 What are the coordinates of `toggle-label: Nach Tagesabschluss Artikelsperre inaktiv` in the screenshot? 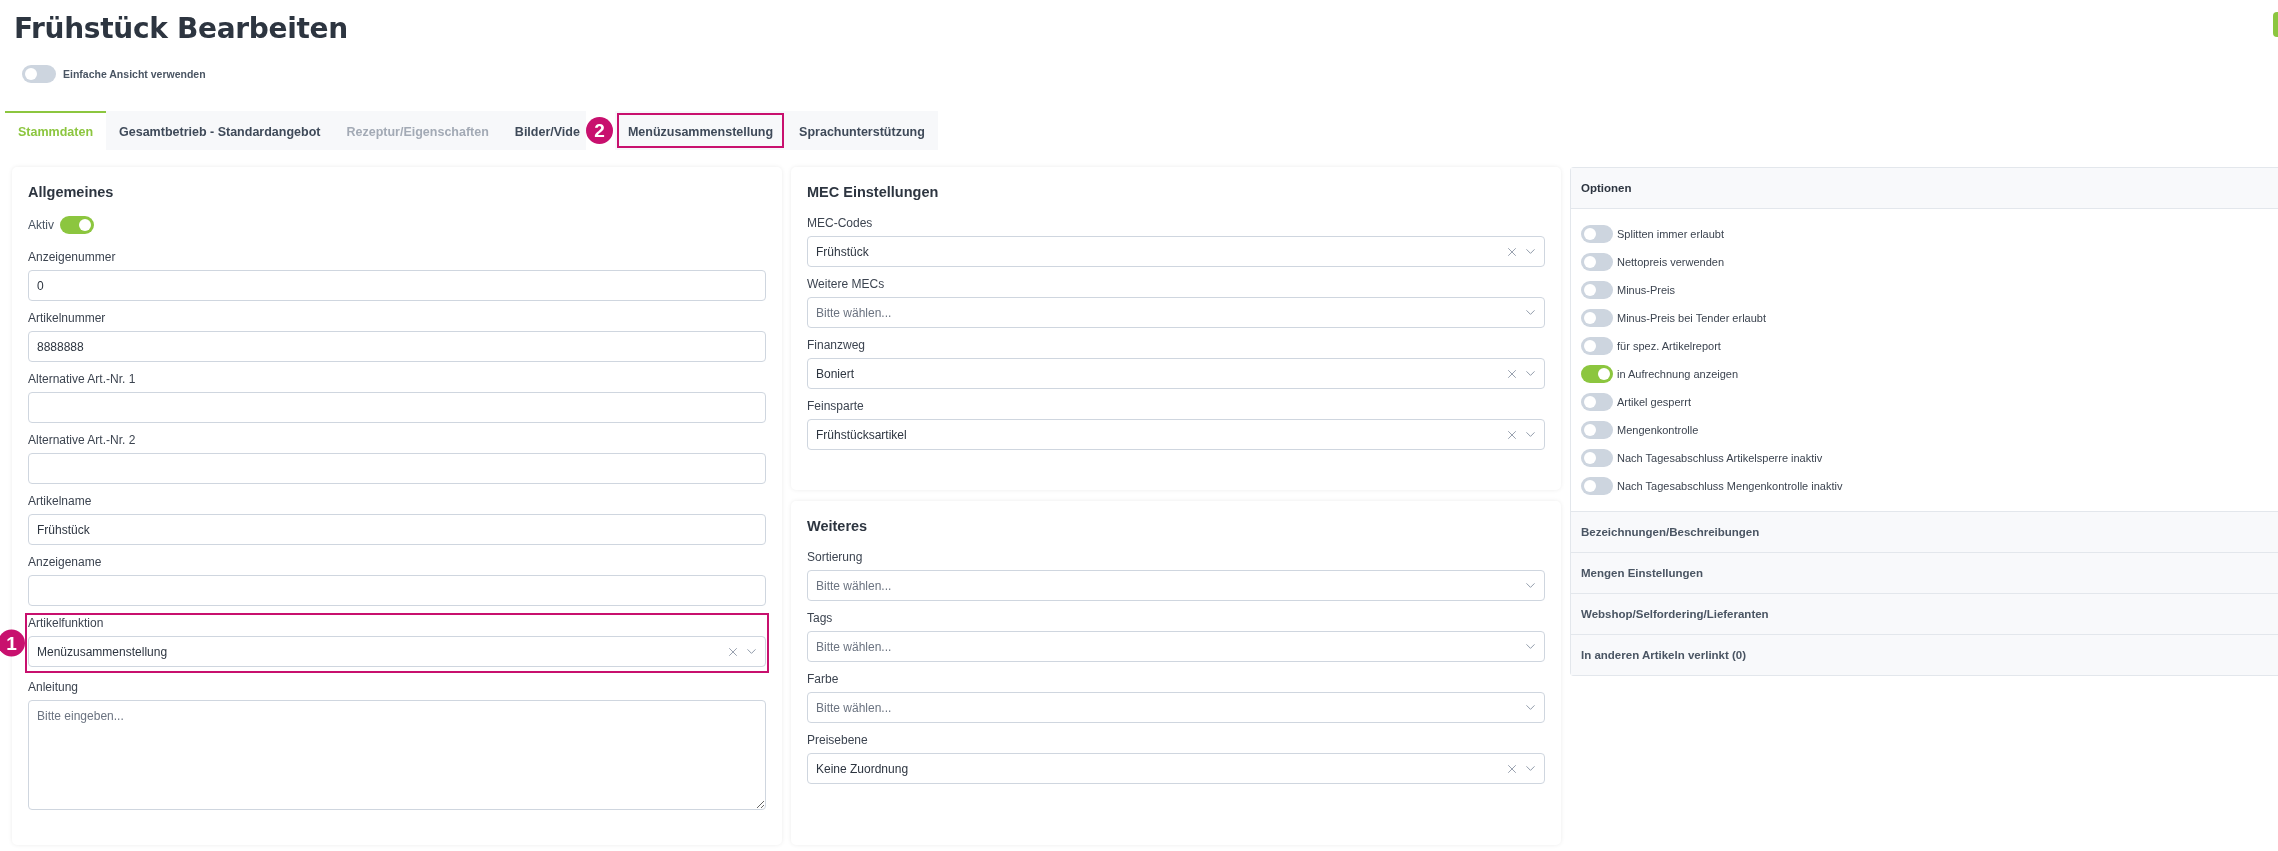 It's located at (1720, 458).